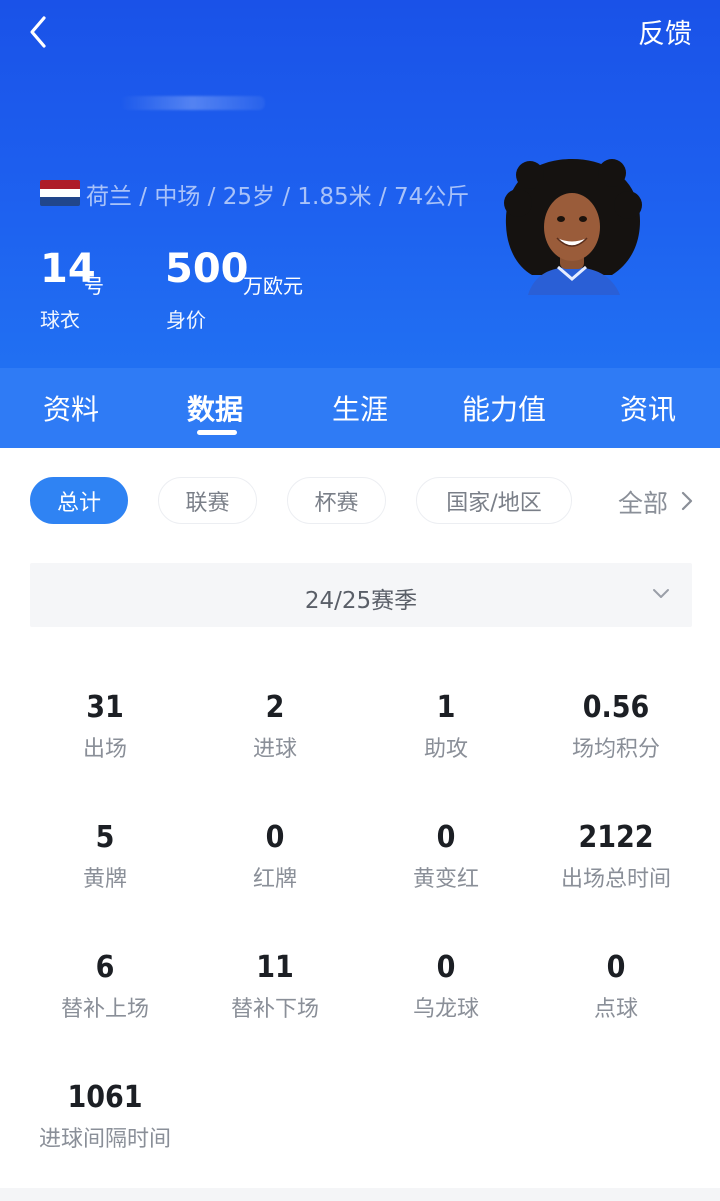 Image resolution: width=720 pixels, height=1201 pixels. What do you see at coordinates (275, 985) in the screenshot?
I see `stat-sub-off: 11 替补下场` at bounding box center [275, 985].